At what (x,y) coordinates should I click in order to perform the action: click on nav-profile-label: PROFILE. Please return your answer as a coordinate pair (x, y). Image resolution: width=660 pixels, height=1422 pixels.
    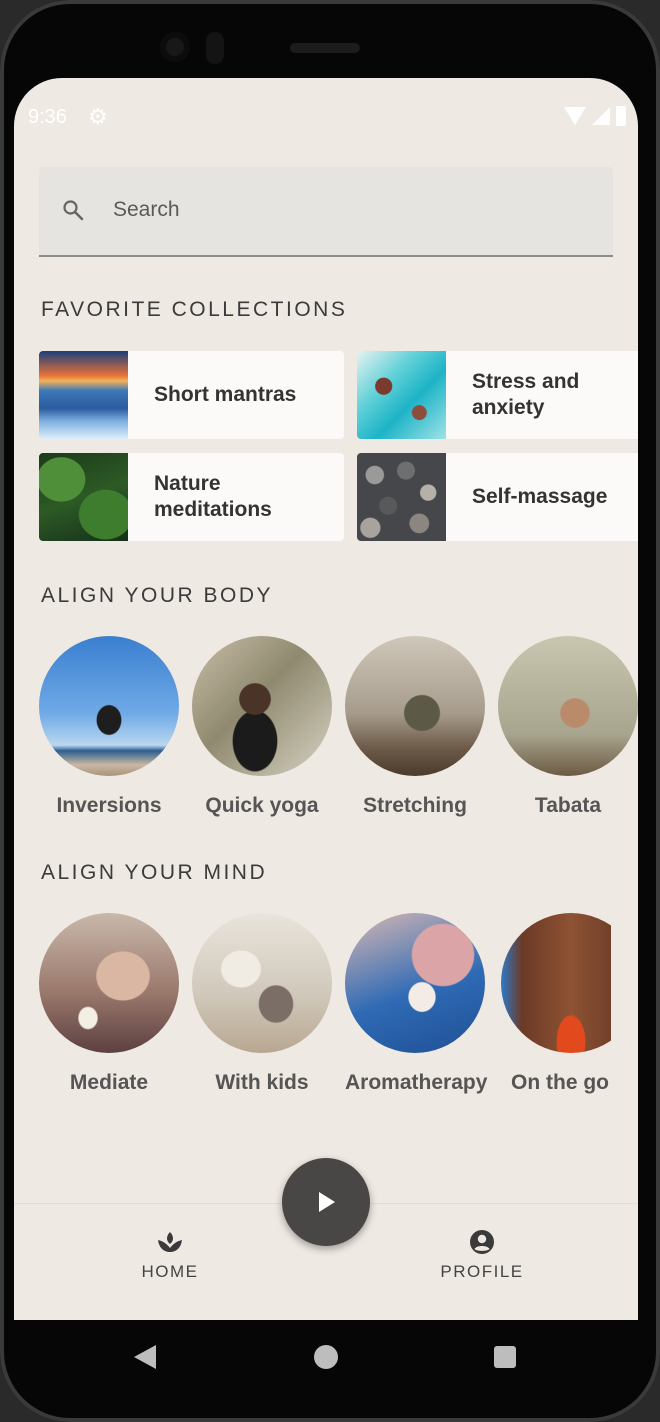
    Looking at the image, I should click on (482, 1271).